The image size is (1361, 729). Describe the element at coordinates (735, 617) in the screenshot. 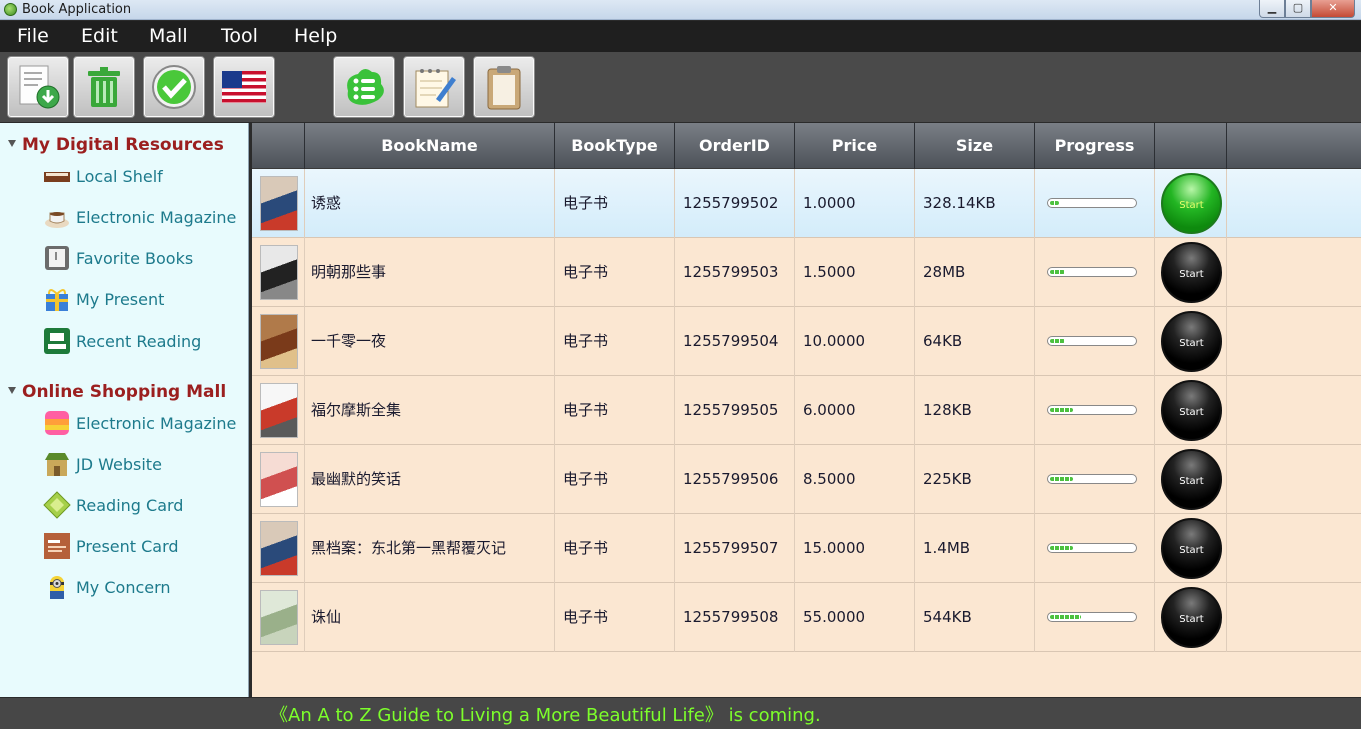

I see `cell-order: 1255799508` at that location.